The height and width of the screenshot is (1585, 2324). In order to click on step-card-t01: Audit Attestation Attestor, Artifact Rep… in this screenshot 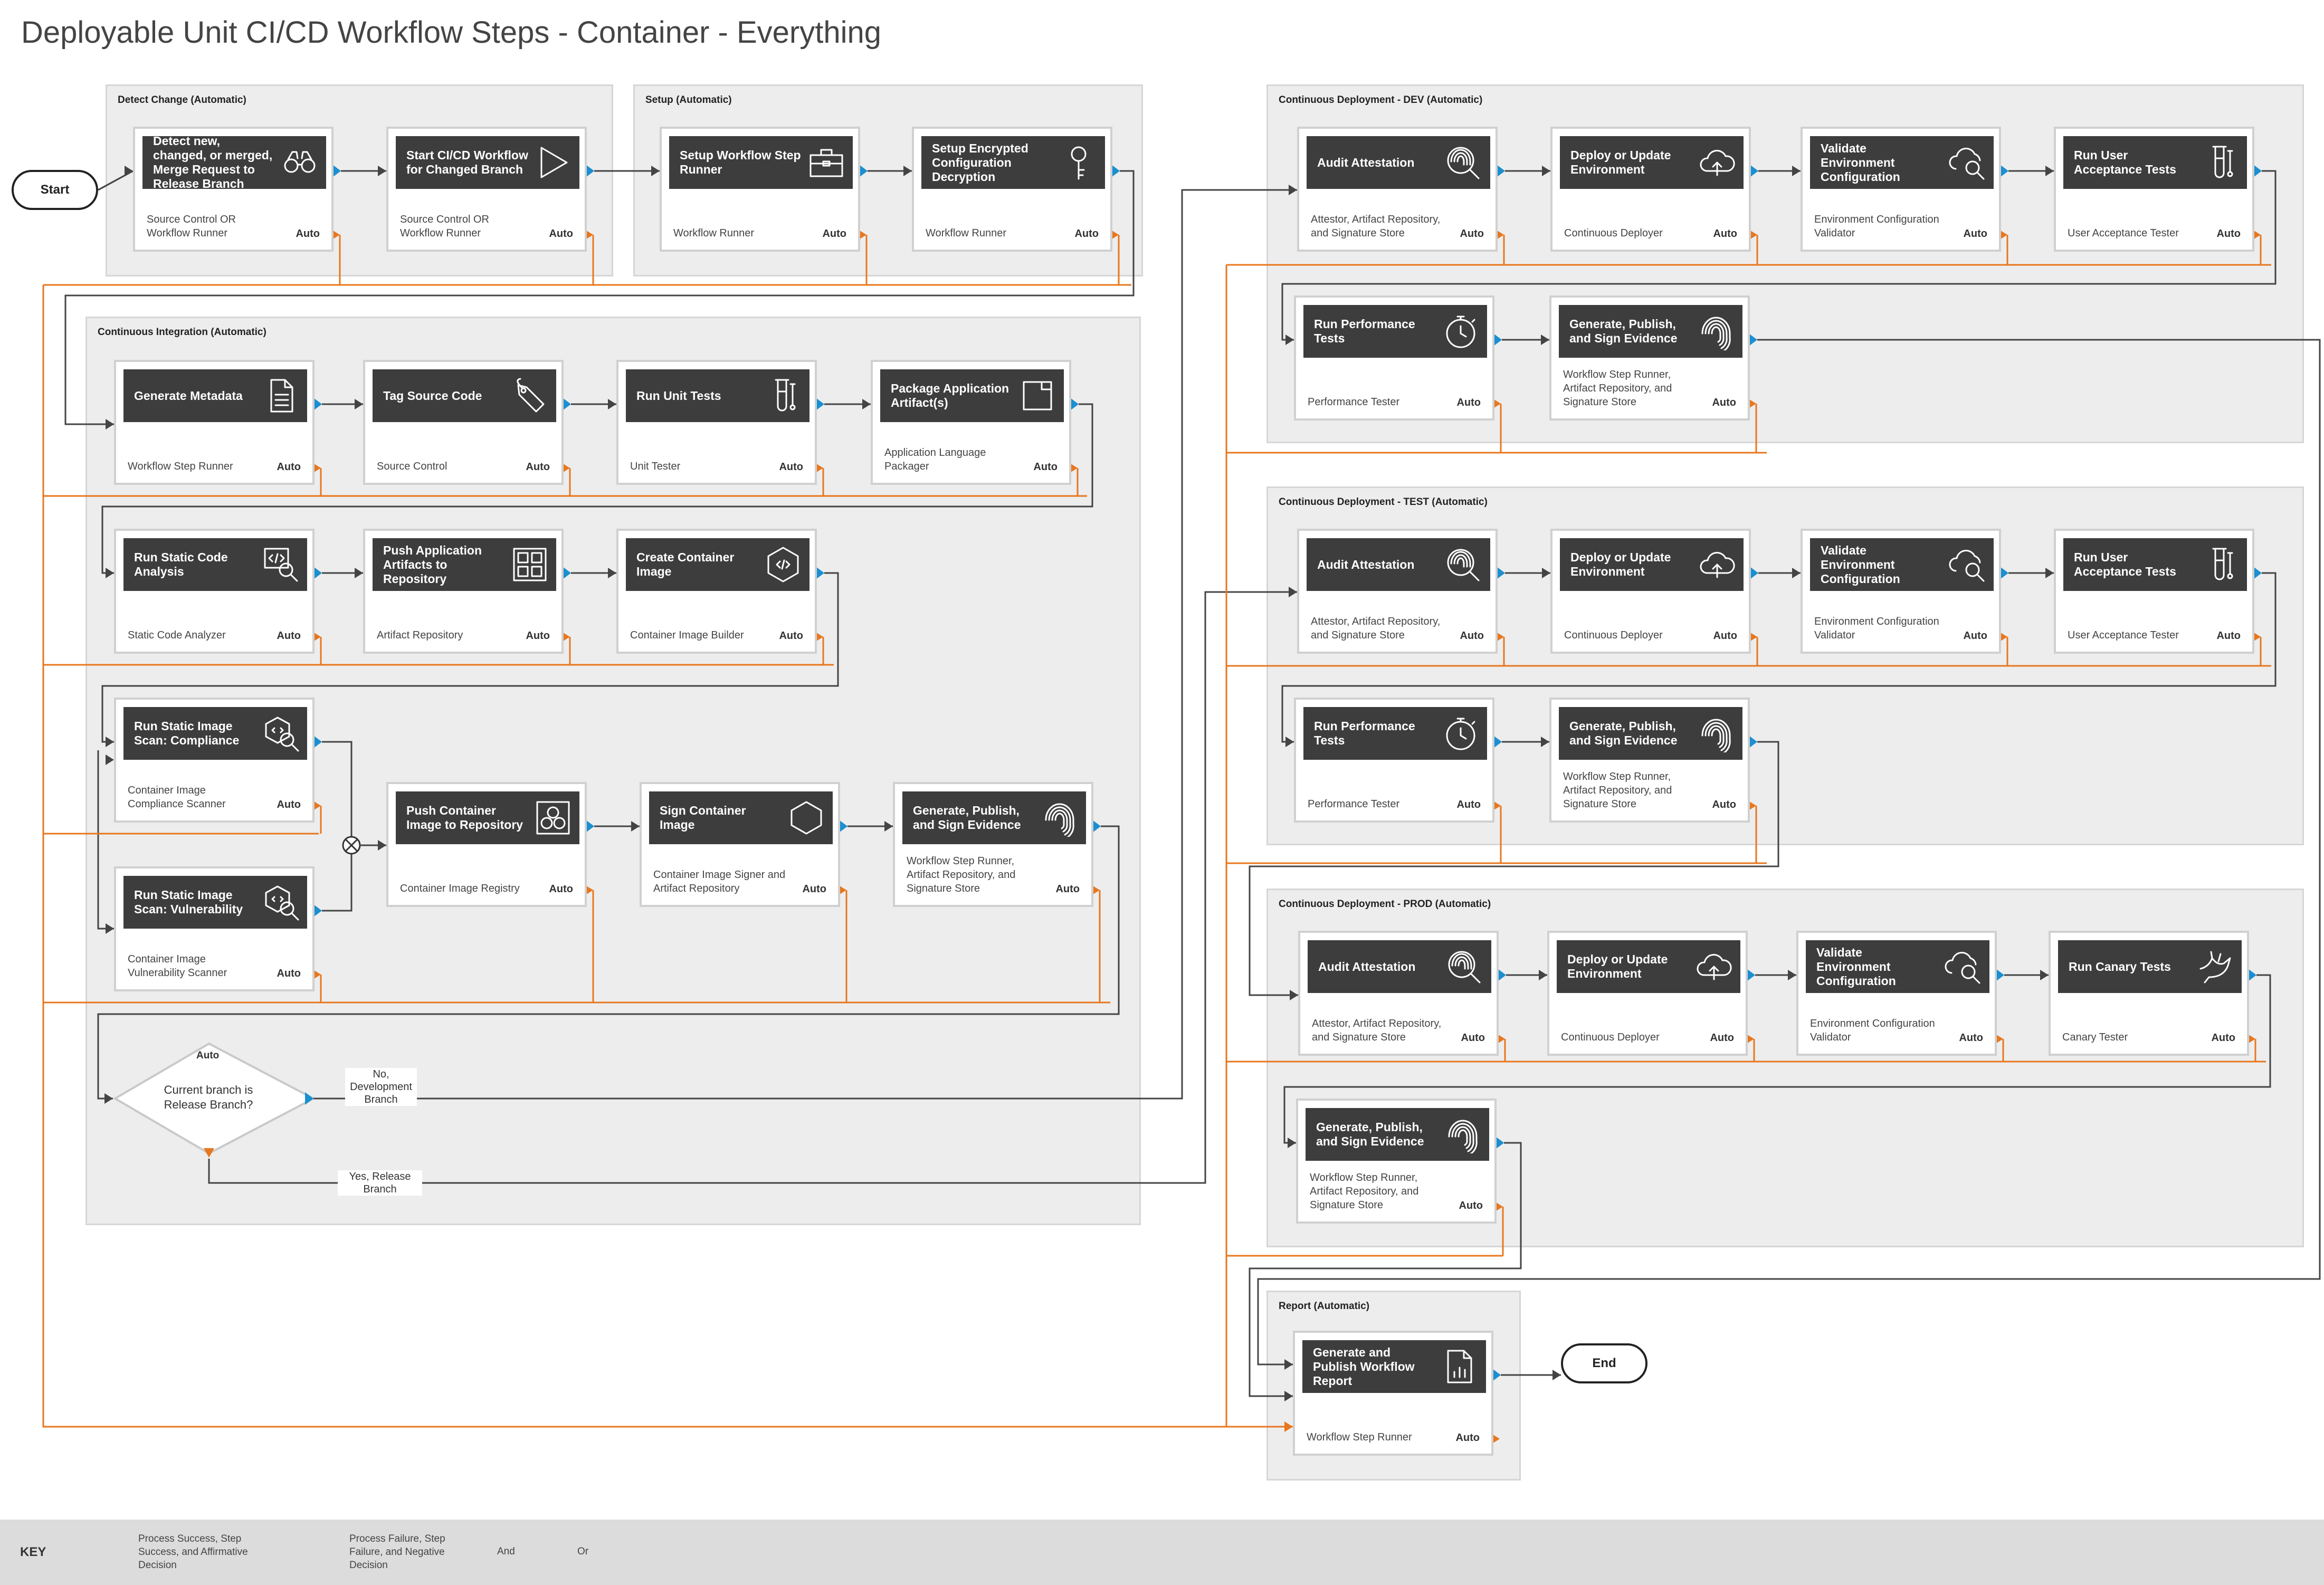, I will do `click(1397, 591)`.